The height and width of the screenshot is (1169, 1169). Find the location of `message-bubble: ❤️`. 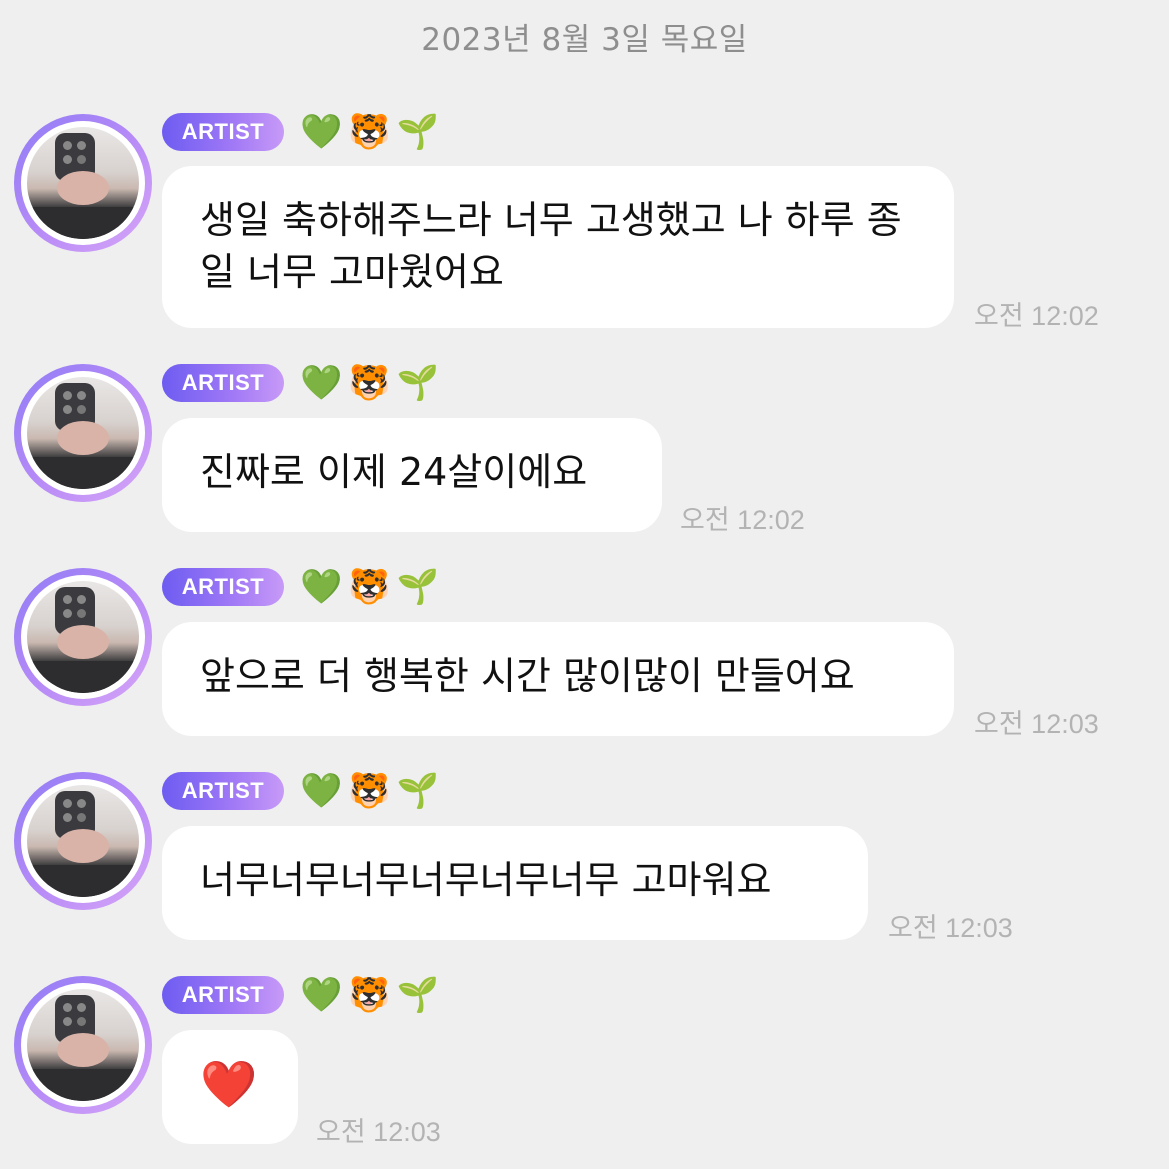

message-bubble: ❤️ is located at coordinates (230, 1087).